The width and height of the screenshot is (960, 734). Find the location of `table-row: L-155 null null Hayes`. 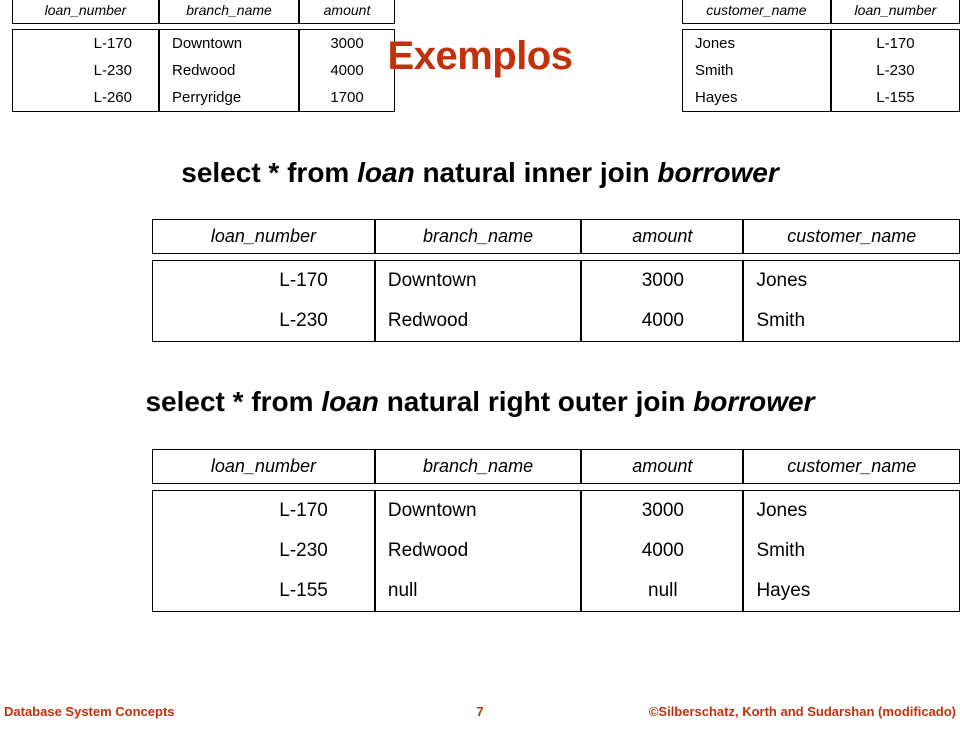

table-row: L-155 null null Hayes is located at coordinates (556, 591).